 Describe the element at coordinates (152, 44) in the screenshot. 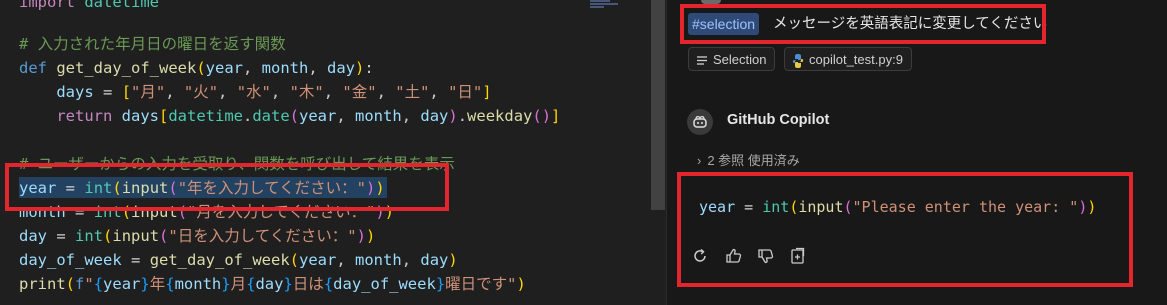

I see `code-line-3: # 入力された年月日の曜日を返す関数` at that location.